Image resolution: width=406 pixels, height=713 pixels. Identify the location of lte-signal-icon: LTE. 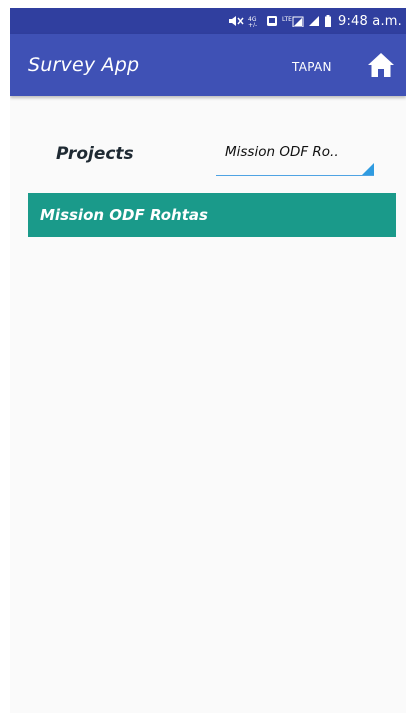
(293, 21).